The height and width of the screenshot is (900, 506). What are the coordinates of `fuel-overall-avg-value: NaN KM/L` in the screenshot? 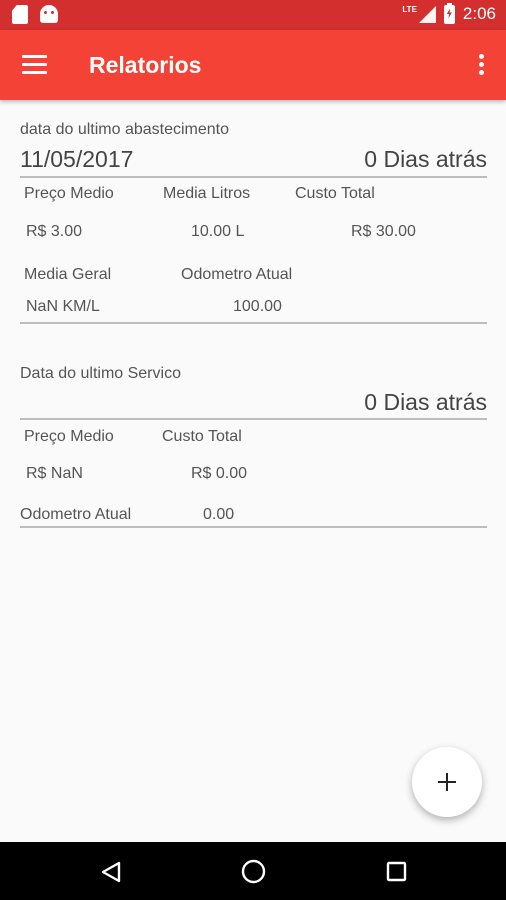 It's located at (63, 306).